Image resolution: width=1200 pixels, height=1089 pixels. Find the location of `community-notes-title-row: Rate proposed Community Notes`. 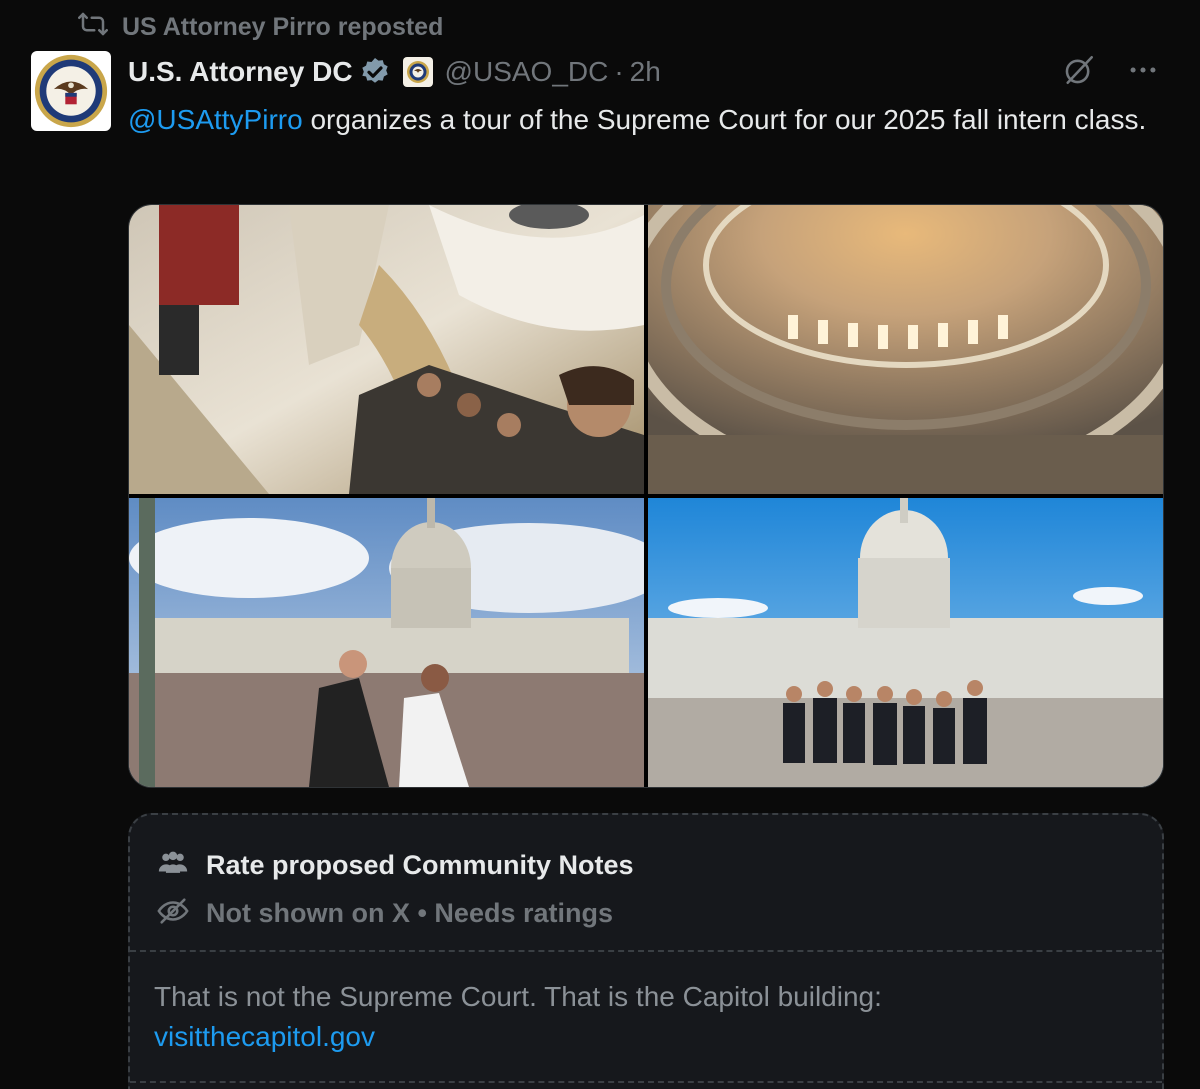

community-notes-title-row: Rate proposed Community Notes is located at coordinates (646, 865).